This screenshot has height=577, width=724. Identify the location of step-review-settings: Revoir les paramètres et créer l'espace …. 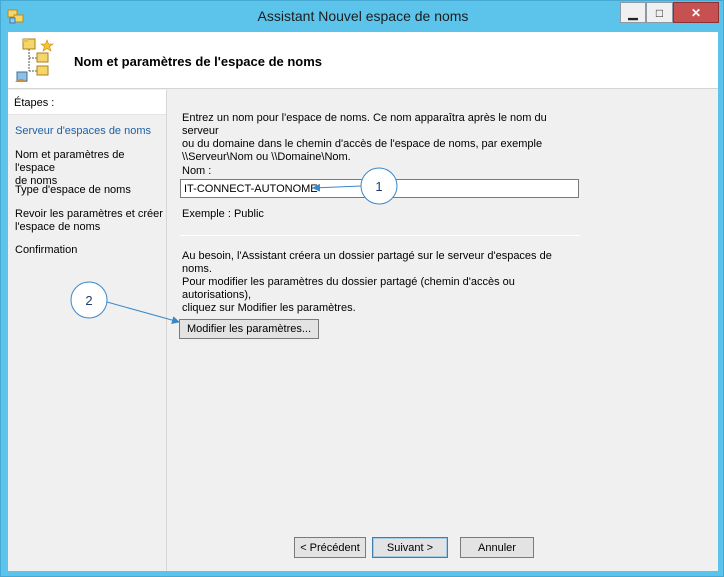
(90, 221).